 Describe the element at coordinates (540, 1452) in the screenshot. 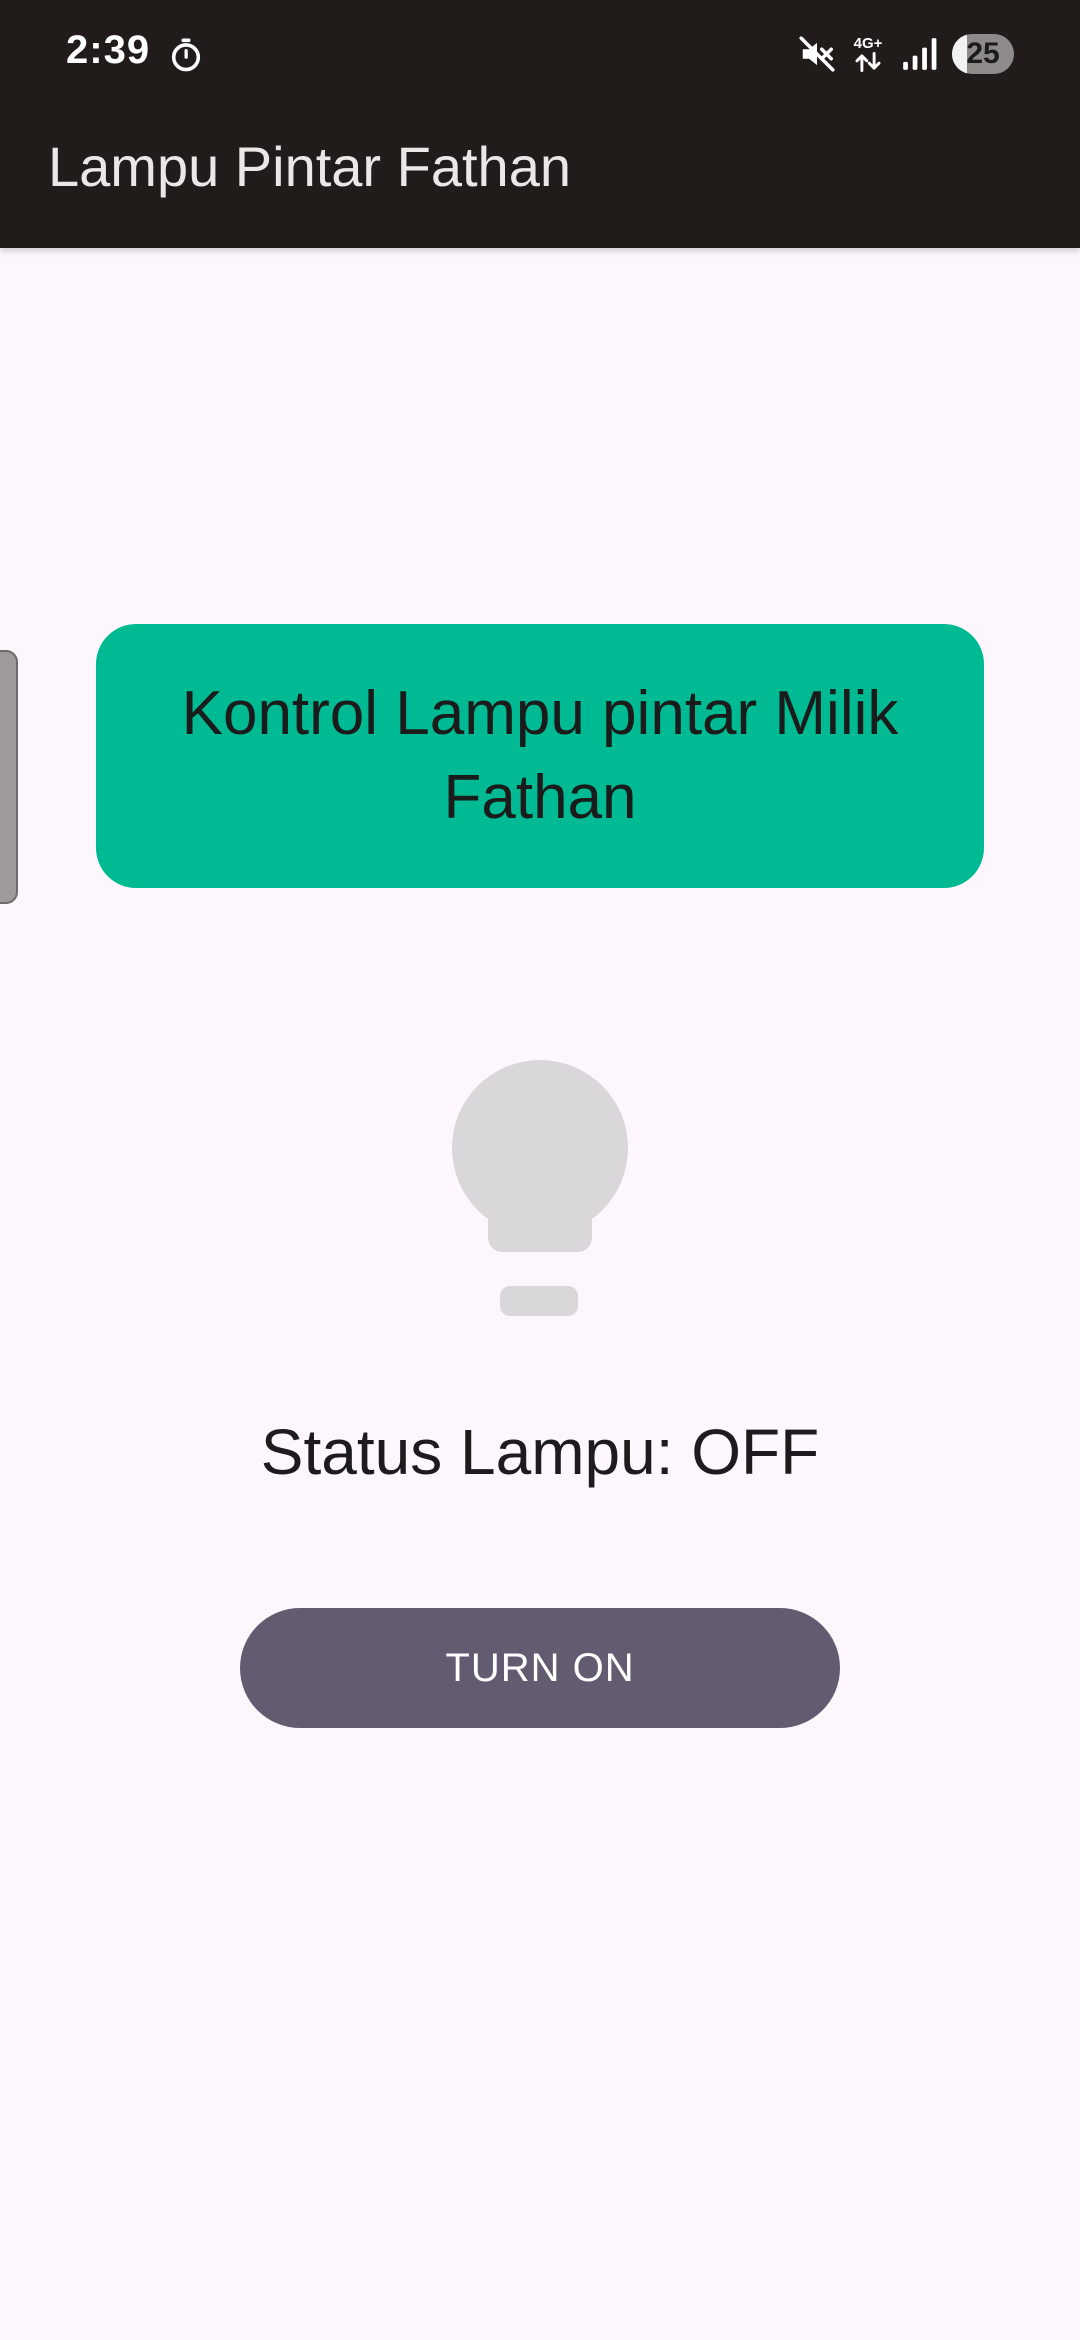

I see `lamp-status-text: Status Lampu: OFF` at that location.